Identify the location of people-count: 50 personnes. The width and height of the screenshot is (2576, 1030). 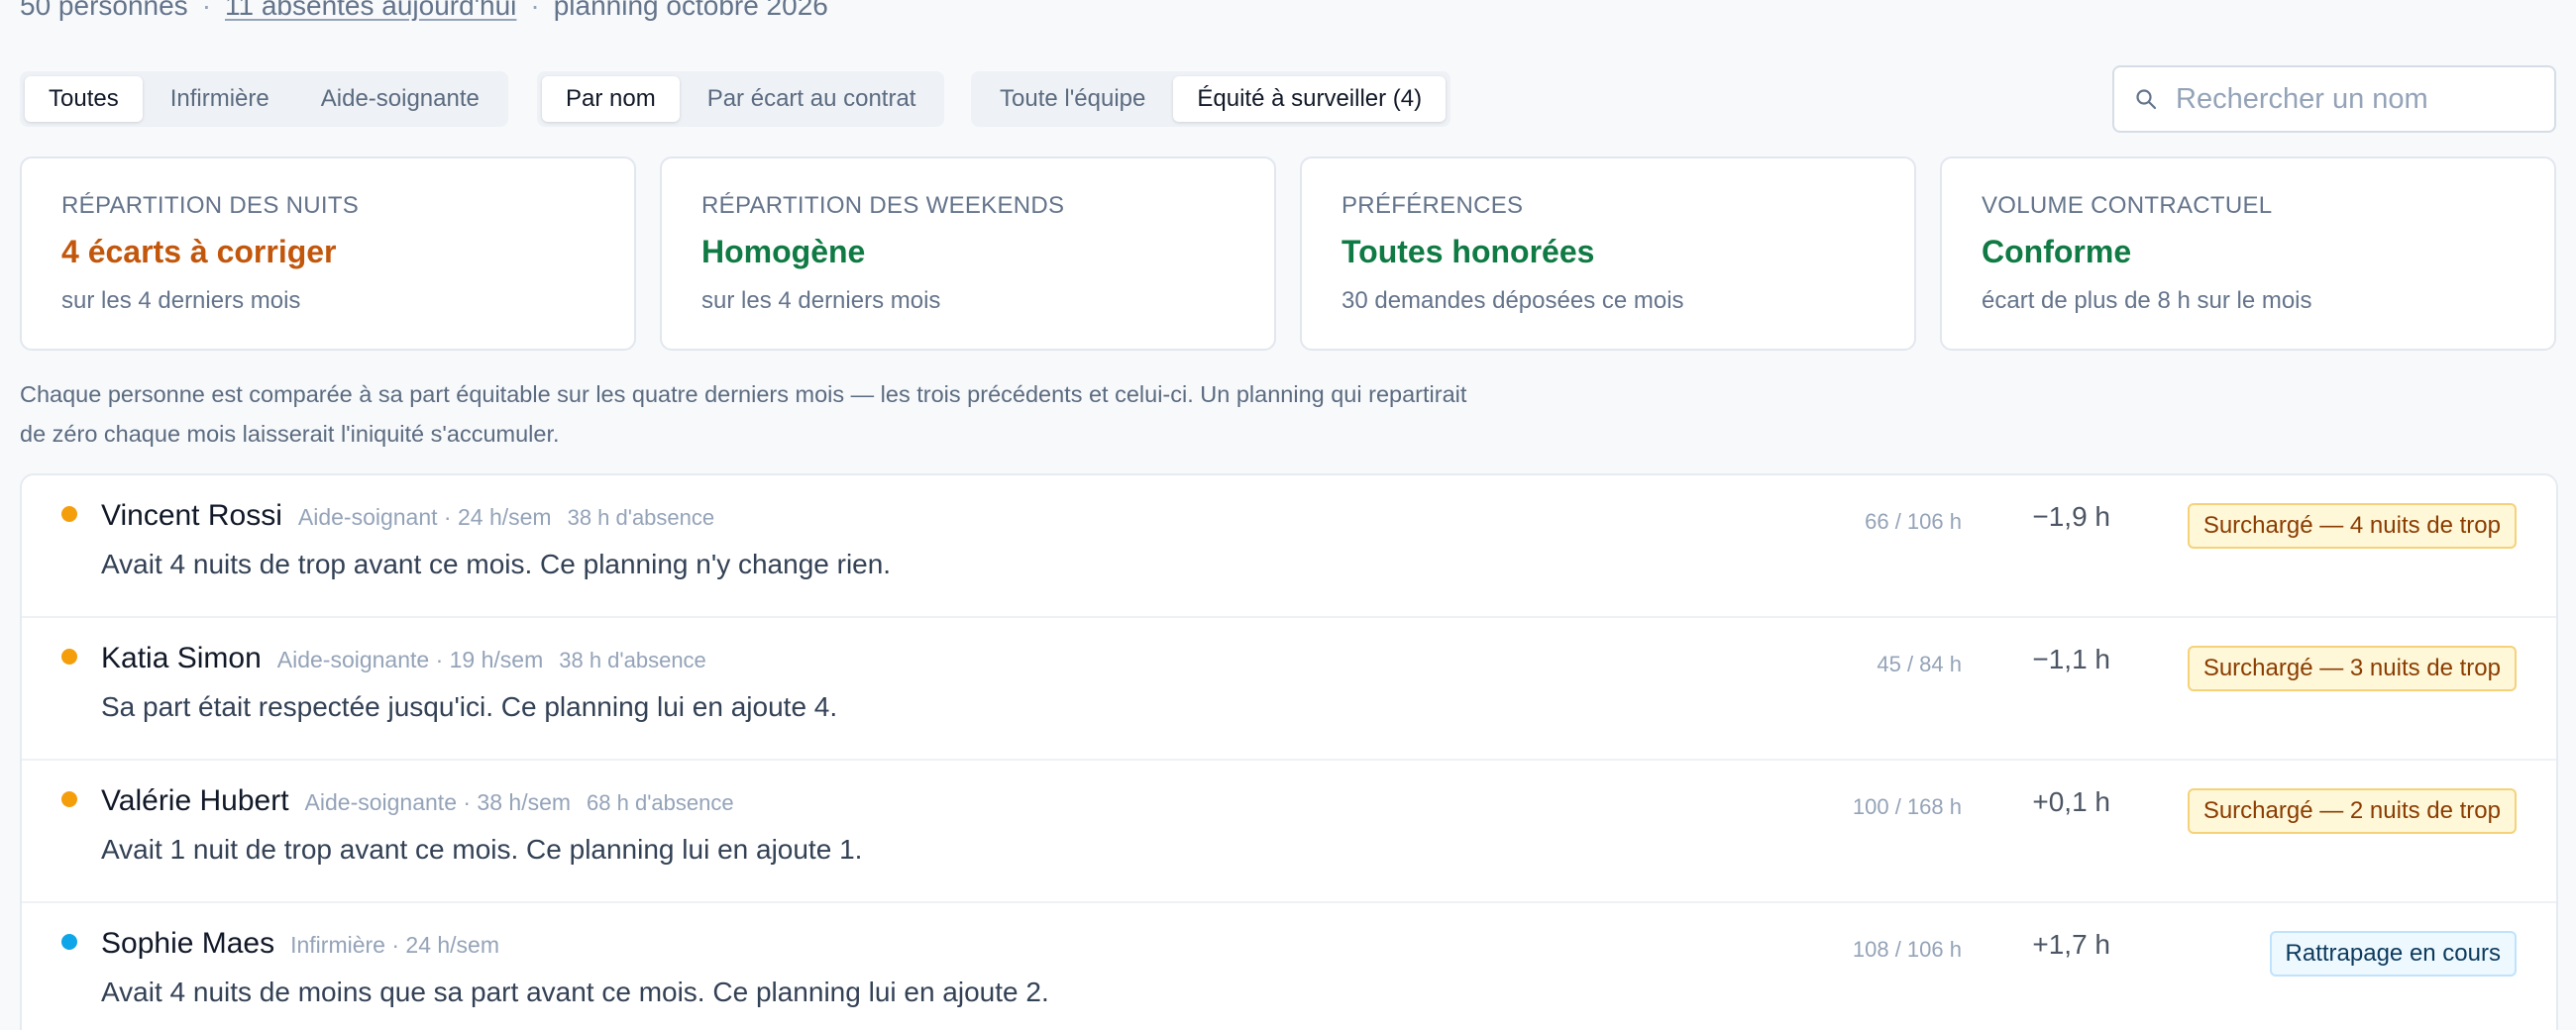
(104, 11).